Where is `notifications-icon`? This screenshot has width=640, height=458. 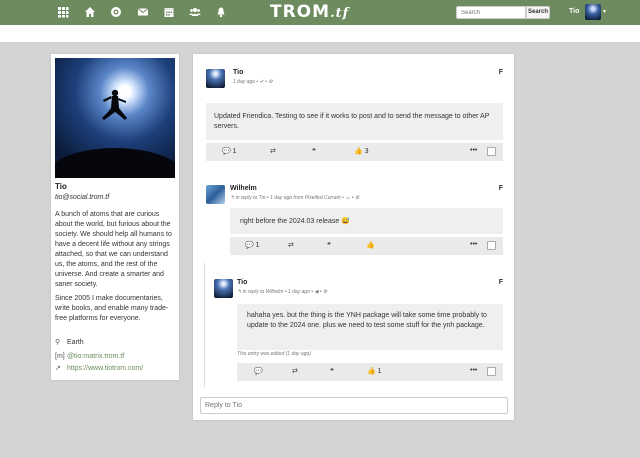 notifications-icon is located at coordinates (221, 12).